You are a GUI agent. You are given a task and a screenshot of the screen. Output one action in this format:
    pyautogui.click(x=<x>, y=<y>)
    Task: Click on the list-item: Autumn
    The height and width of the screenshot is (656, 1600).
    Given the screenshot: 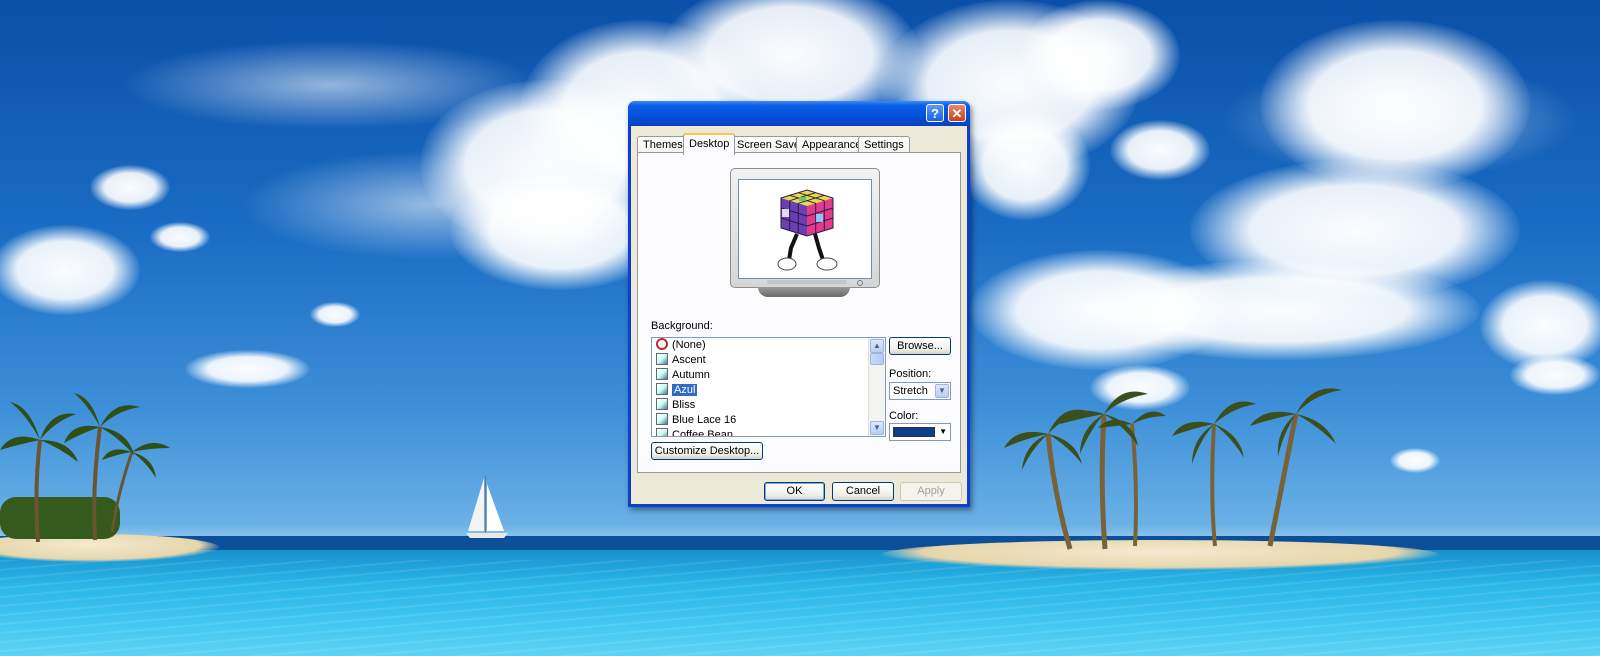 What is the action you would take?
    pyautogui.click(x=683, y=375)
    